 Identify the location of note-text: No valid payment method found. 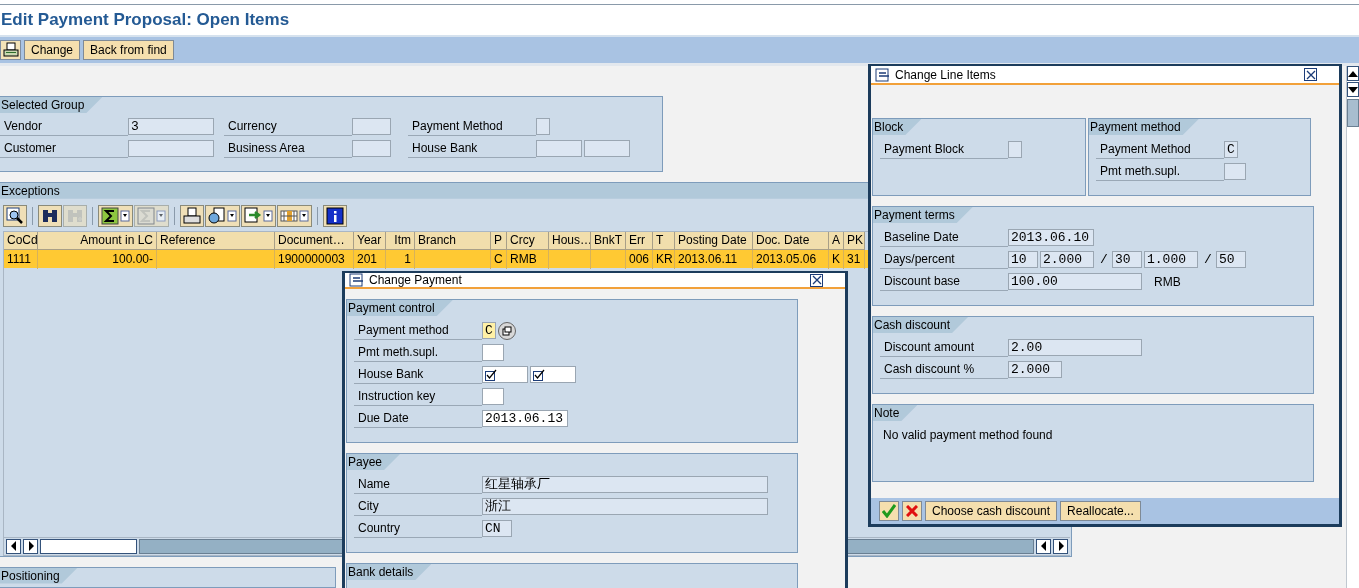
(968, 434).